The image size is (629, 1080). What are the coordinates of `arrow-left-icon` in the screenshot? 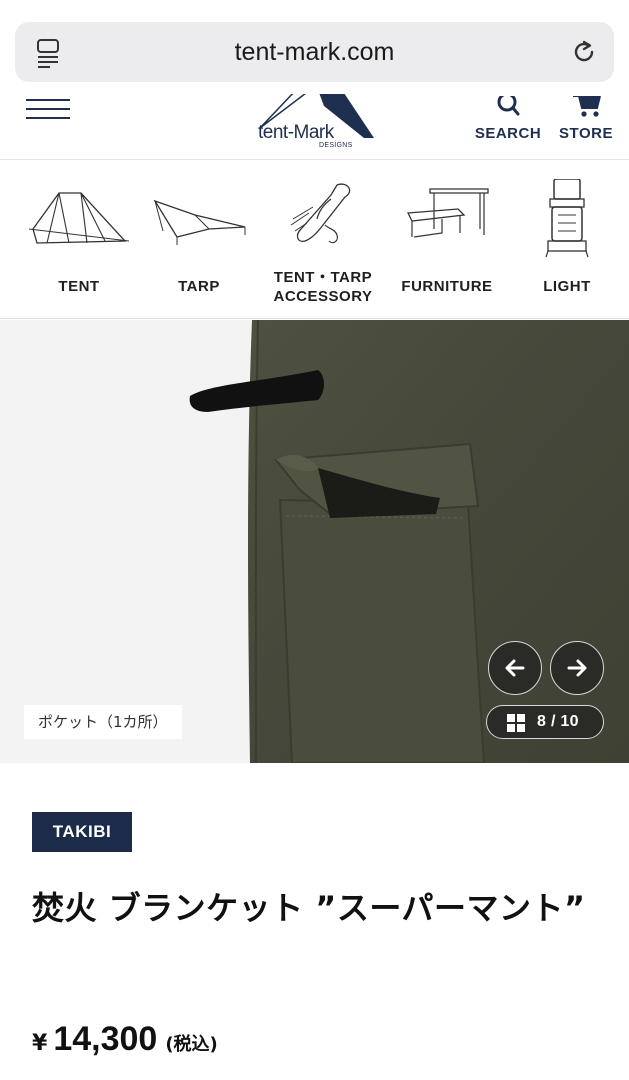 It's located at (515, 668).